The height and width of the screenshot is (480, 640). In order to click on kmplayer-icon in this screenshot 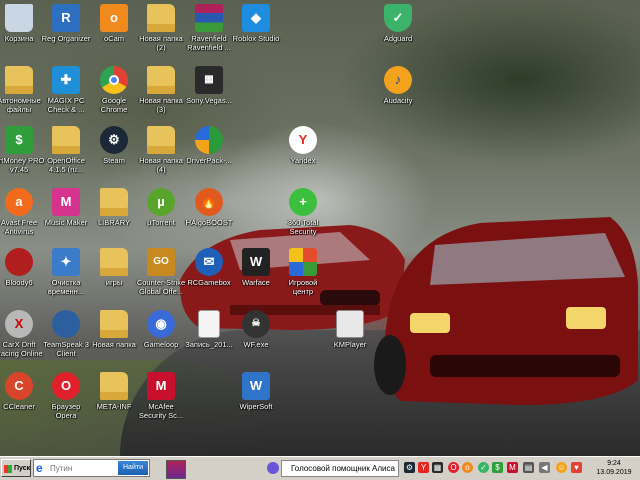, I will do `click(350, 324)`.